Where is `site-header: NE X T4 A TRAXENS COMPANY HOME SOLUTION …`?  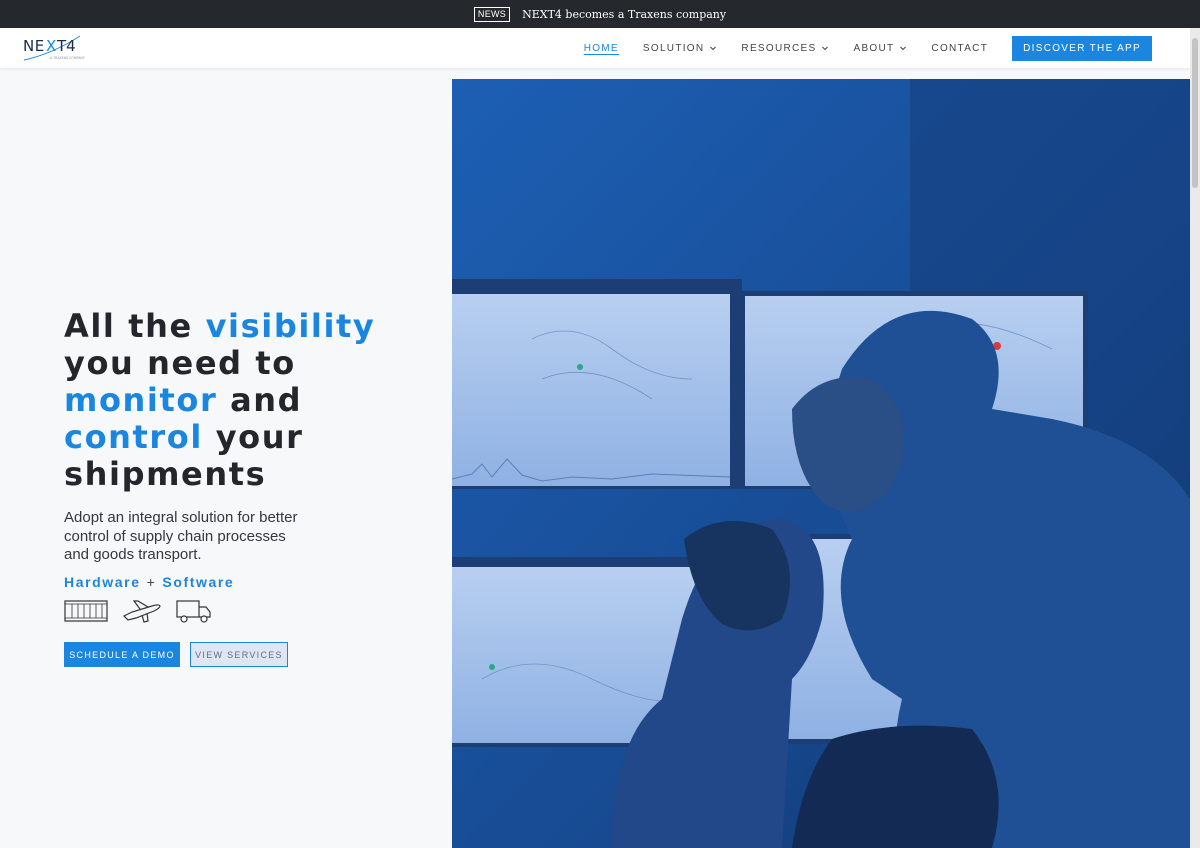
site-header: NE X T4 A TRAXENS COMPANY HOME SOLUTION … is located at coordinates (595, 48).